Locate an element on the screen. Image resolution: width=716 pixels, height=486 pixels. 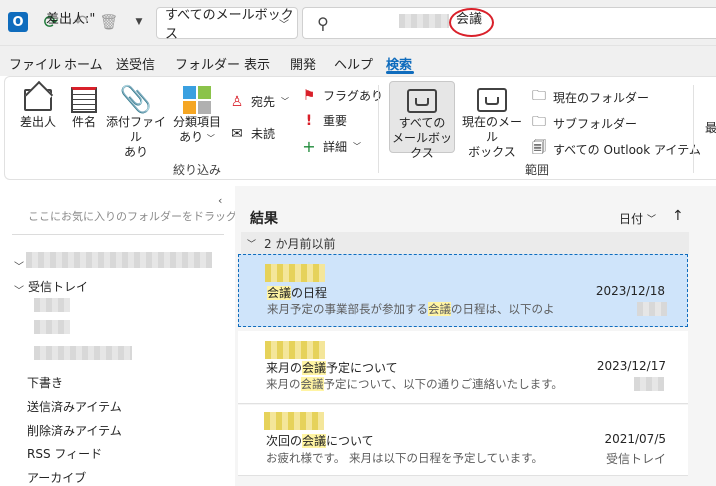
all-items-icon: 🗐 is located at coordinates (539, 148).